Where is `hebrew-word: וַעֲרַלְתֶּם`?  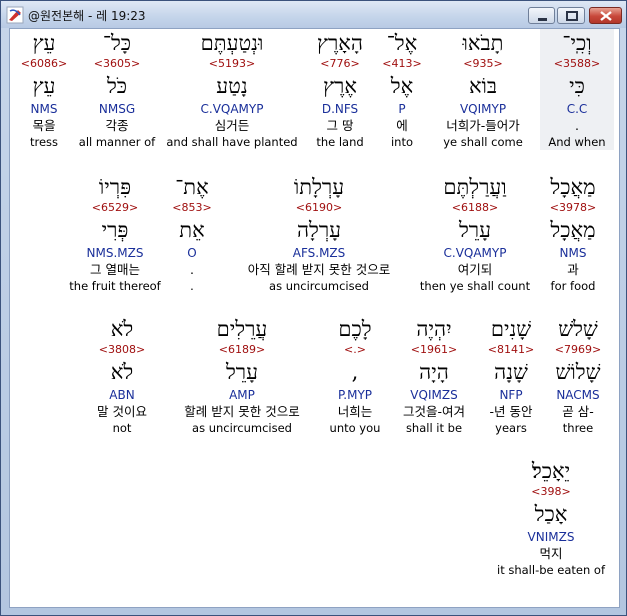 hebrew-word: וַעֲרַלְתֶּם is located at coordinates (475, 187).